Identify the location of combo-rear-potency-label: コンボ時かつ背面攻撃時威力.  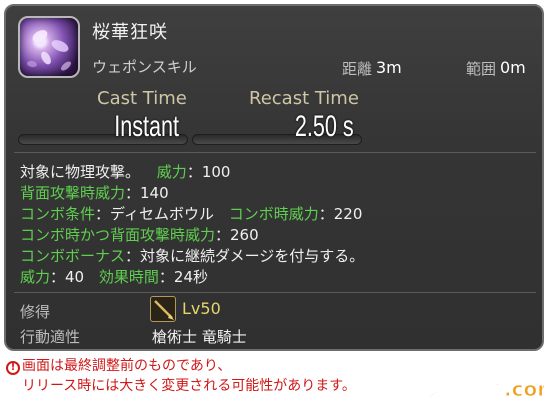
(118, 235).